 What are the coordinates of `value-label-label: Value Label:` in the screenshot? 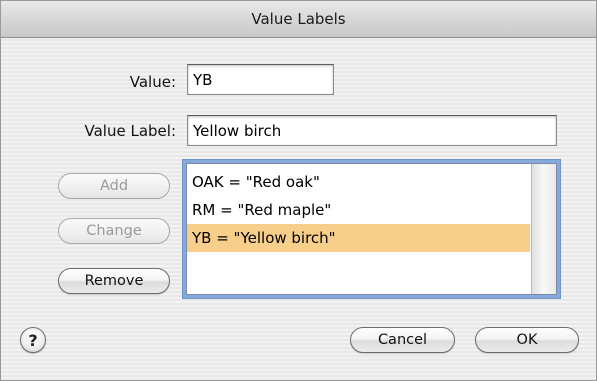 It's located at (130, 131).